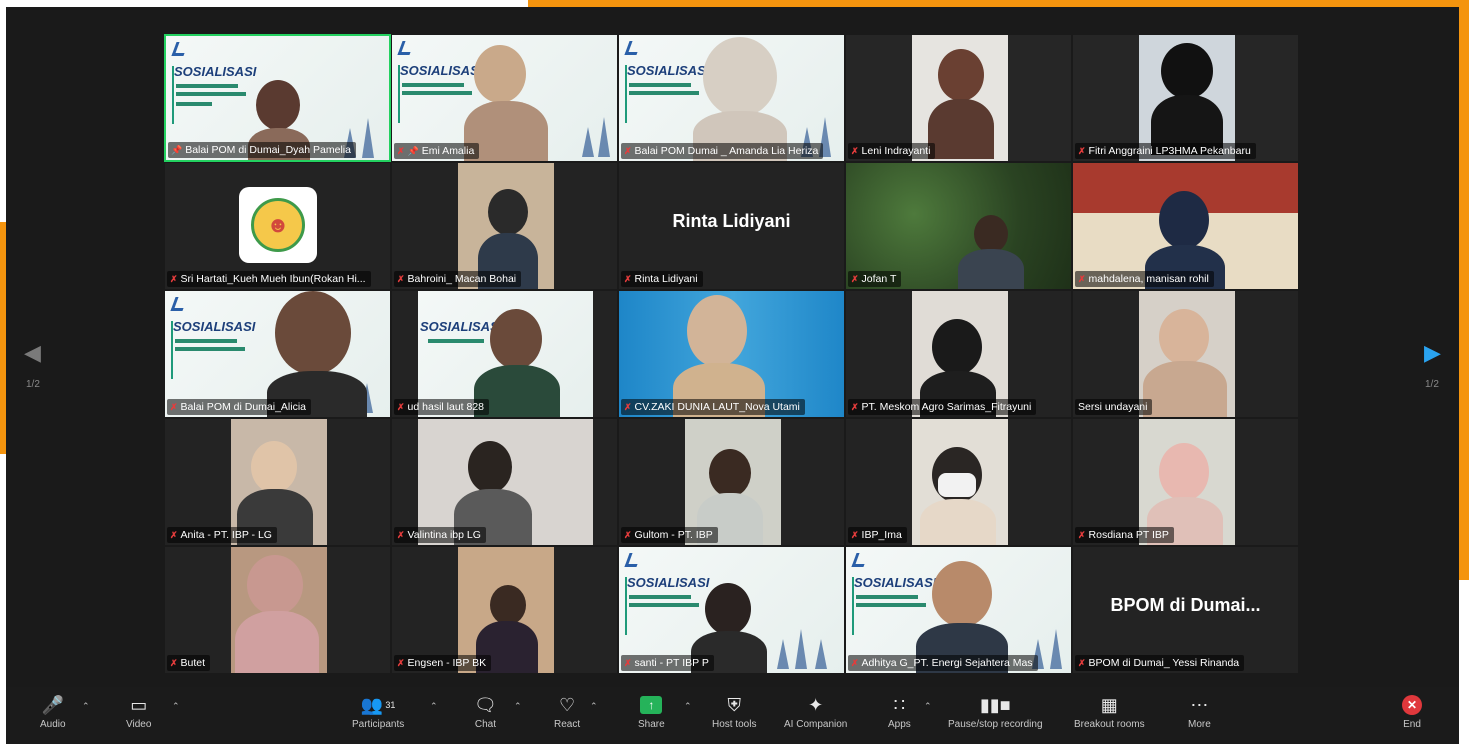 The width and height of the screenshot is (1469, 744). Describe the element at coordinates (594, 706) in the screenshot. I see `react-options-caret-icon: ⌃` at that location.